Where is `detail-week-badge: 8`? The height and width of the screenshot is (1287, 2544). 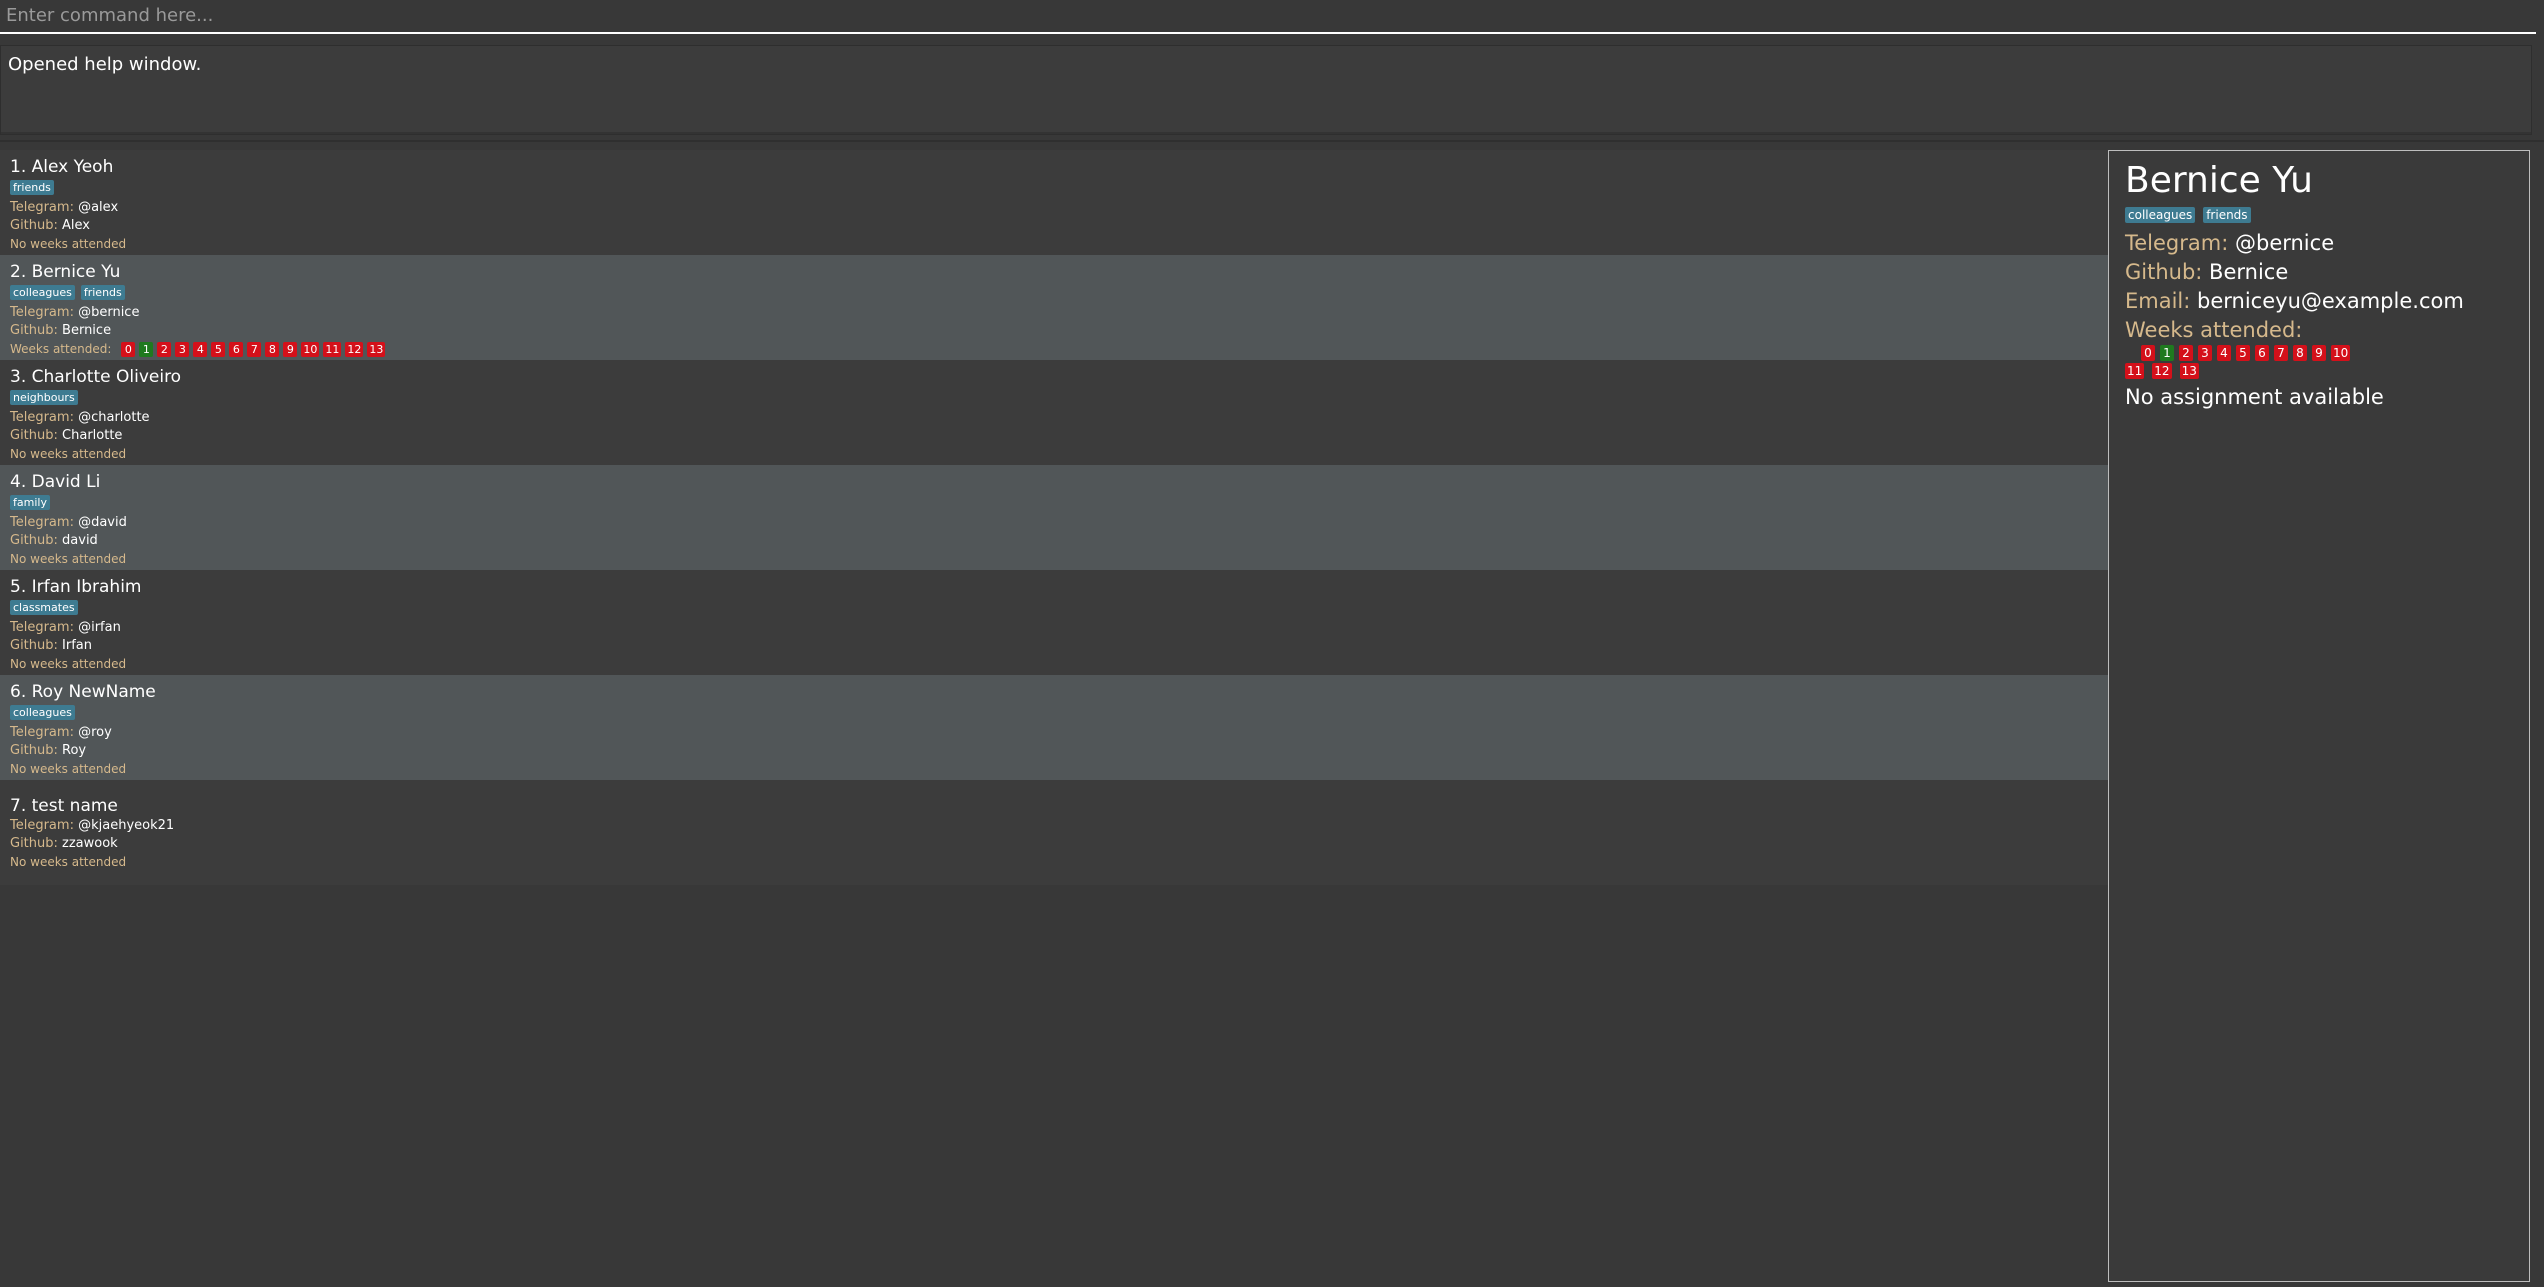 detail-week-badge: 8 is located at coordinates (2300, 353).